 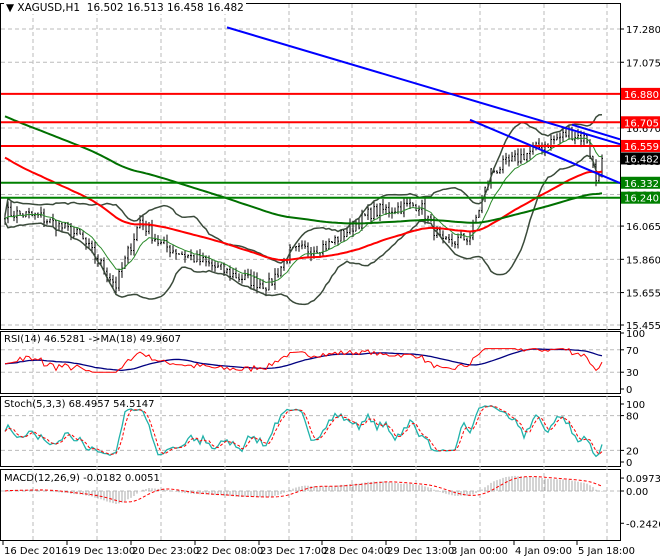 I want to click on axis-label: 30, so click(x=632, y=373).